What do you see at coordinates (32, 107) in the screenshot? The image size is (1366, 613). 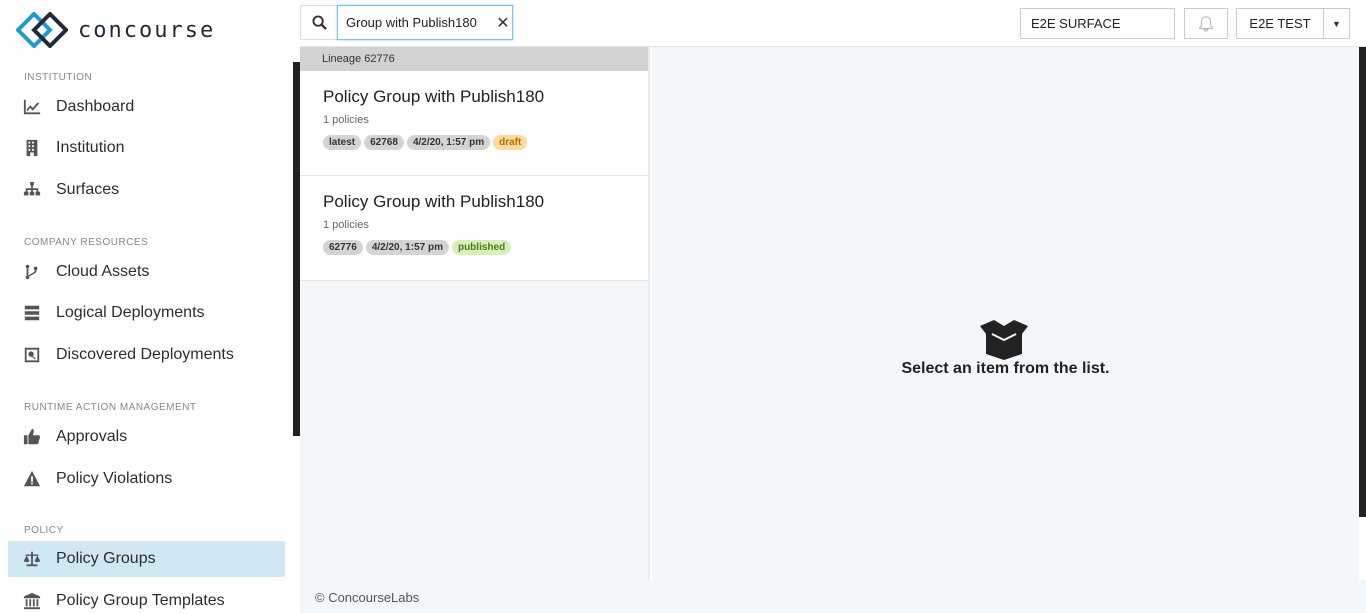 I see `chart-icon` at bounding box center [32, 107].